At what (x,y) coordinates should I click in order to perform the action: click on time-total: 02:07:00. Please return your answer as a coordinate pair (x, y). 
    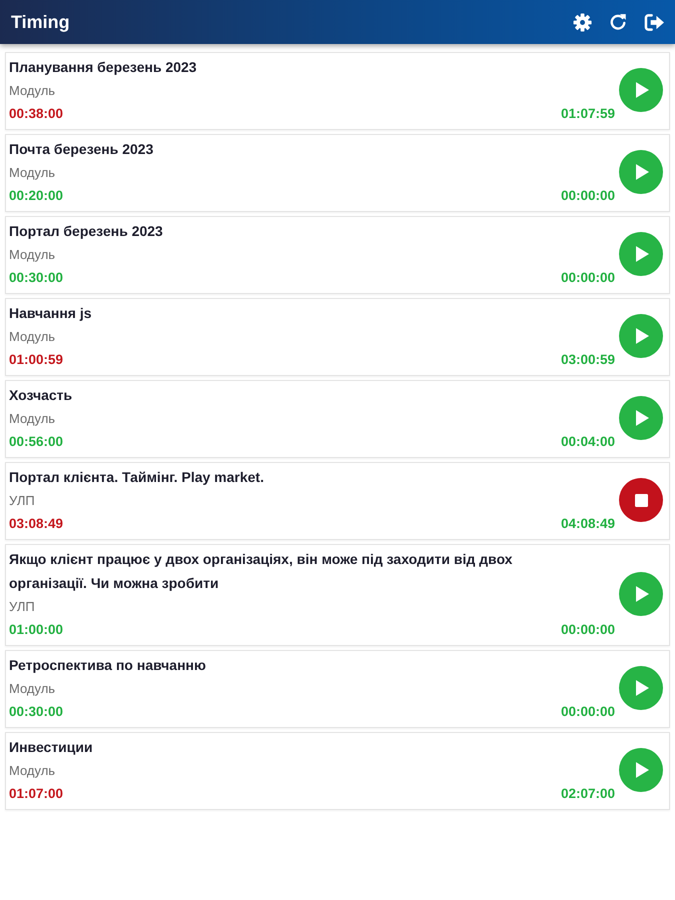
    Looking at the image, I should click on (587, 794).